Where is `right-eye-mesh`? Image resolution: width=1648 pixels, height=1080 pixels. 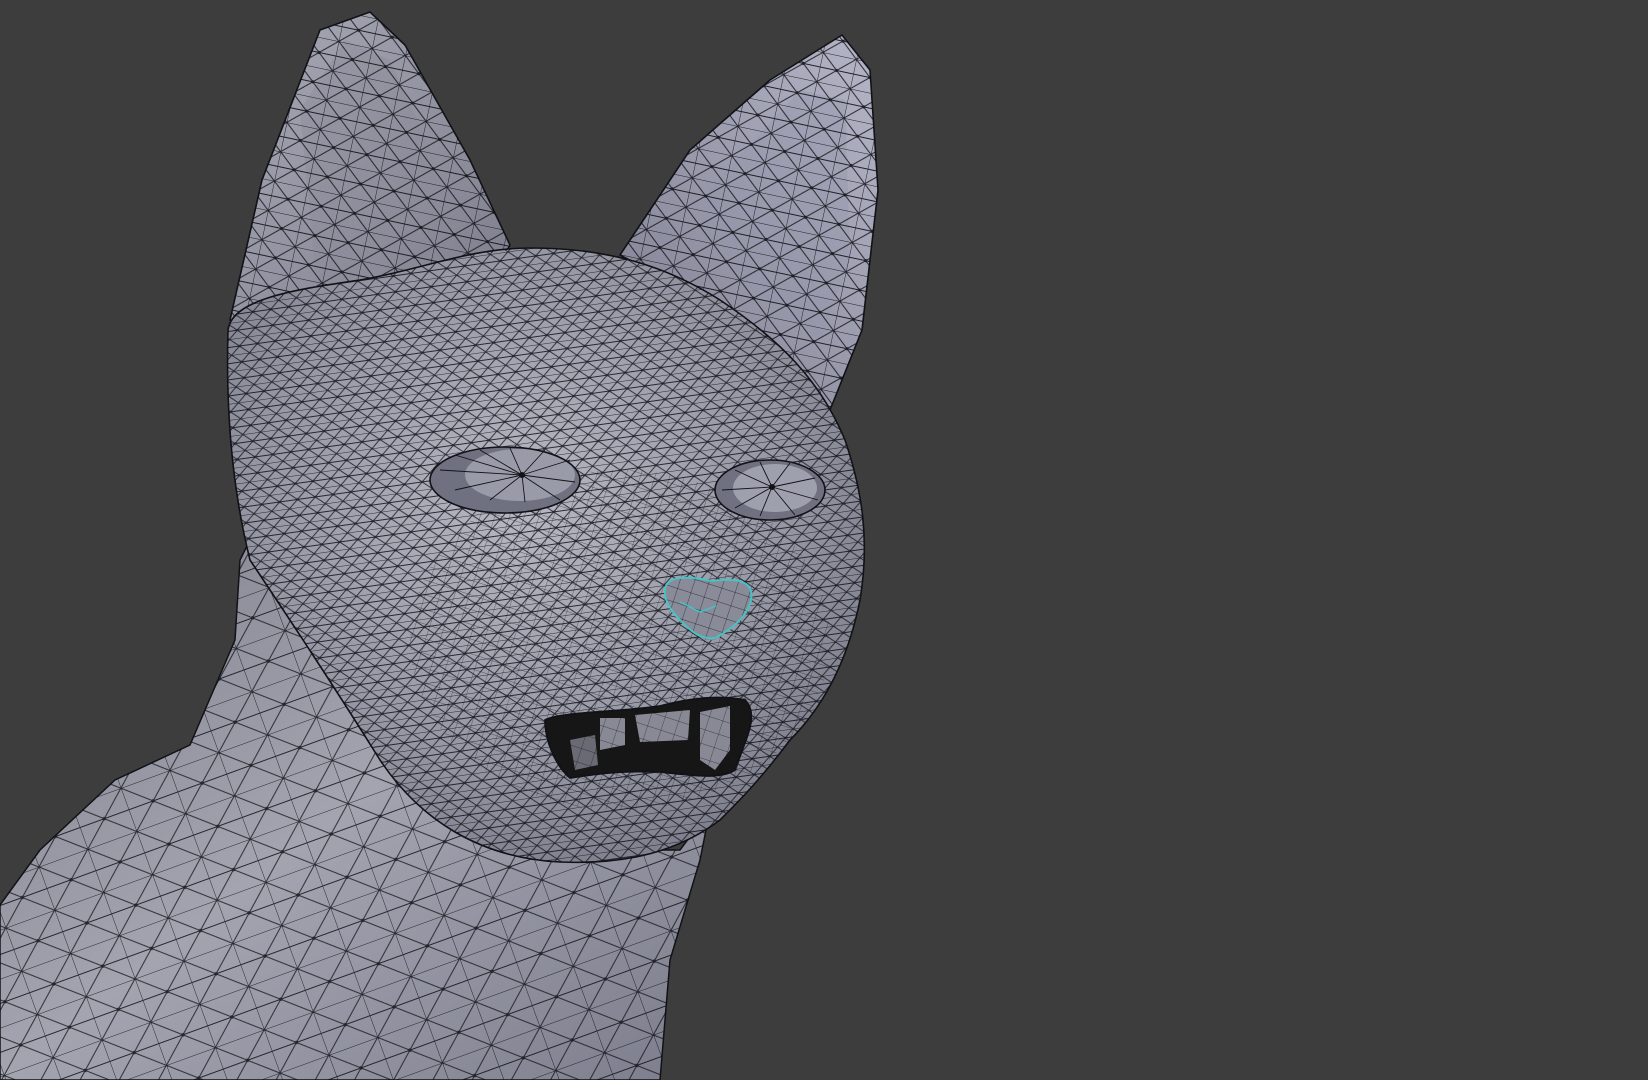
right-eye-mesh is located at coordinates (770, 490).